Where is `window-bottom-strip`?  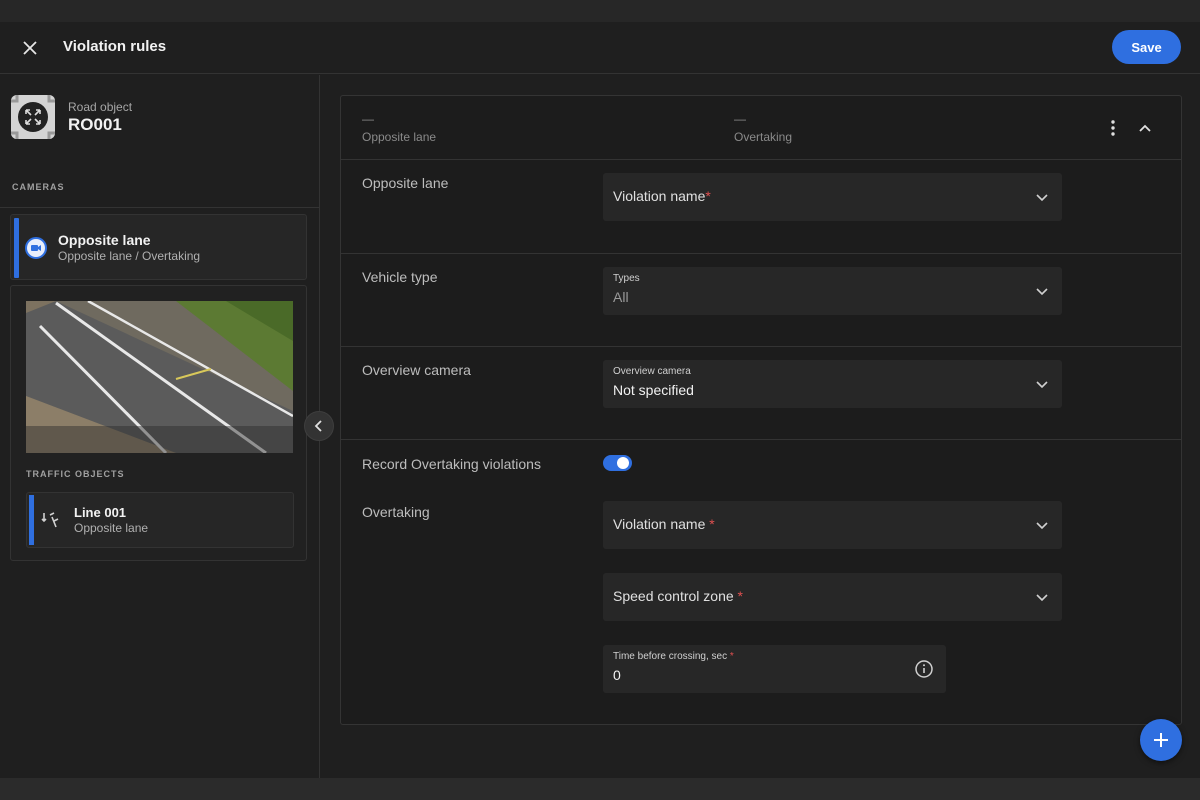
window-bottom-strip is located at coordinates (600, 789).